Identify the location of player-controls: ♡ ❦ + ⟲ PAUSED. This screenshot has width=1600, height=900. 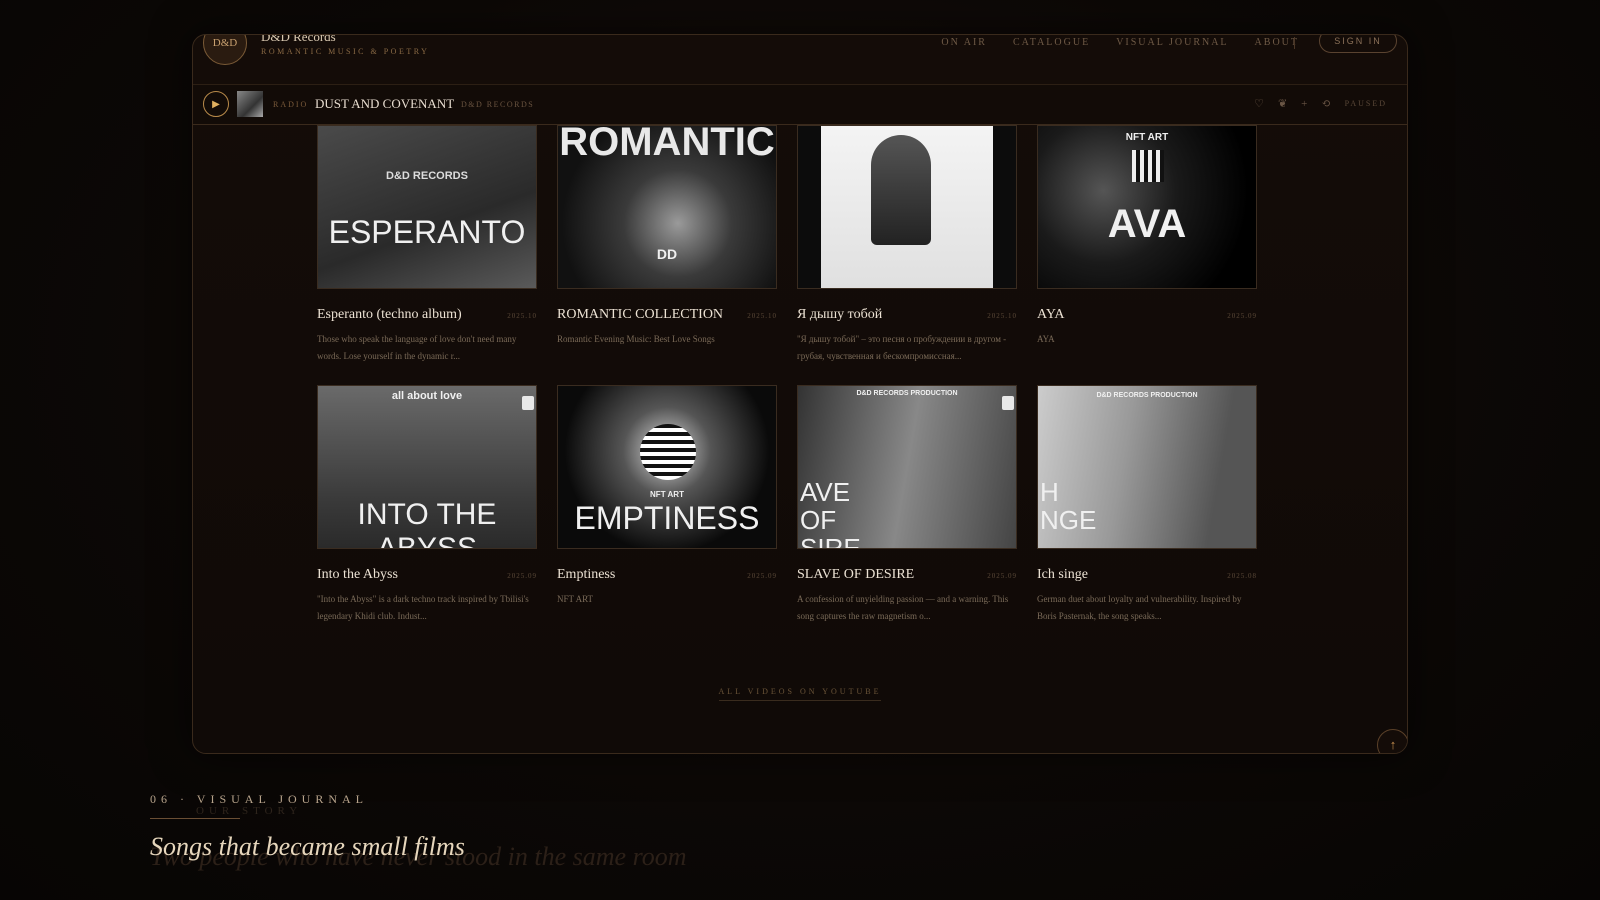
(1320, 104).